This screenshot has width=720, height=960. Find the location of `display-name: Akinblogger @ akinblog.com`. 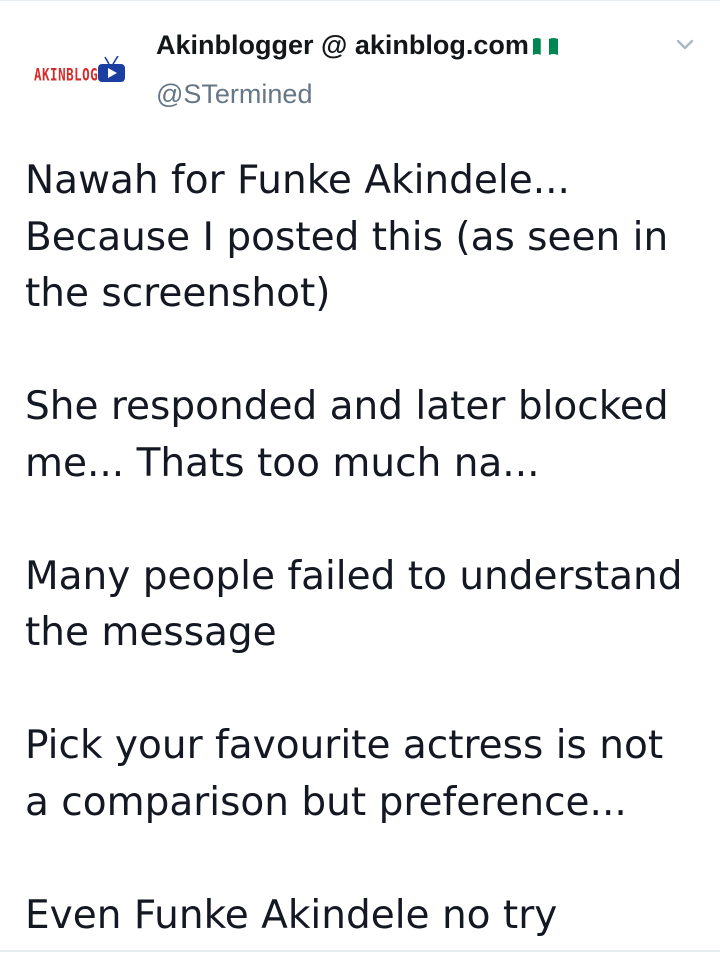

display-name: Akinblogger @ akinblog.com is located at coordinates (358, 45).